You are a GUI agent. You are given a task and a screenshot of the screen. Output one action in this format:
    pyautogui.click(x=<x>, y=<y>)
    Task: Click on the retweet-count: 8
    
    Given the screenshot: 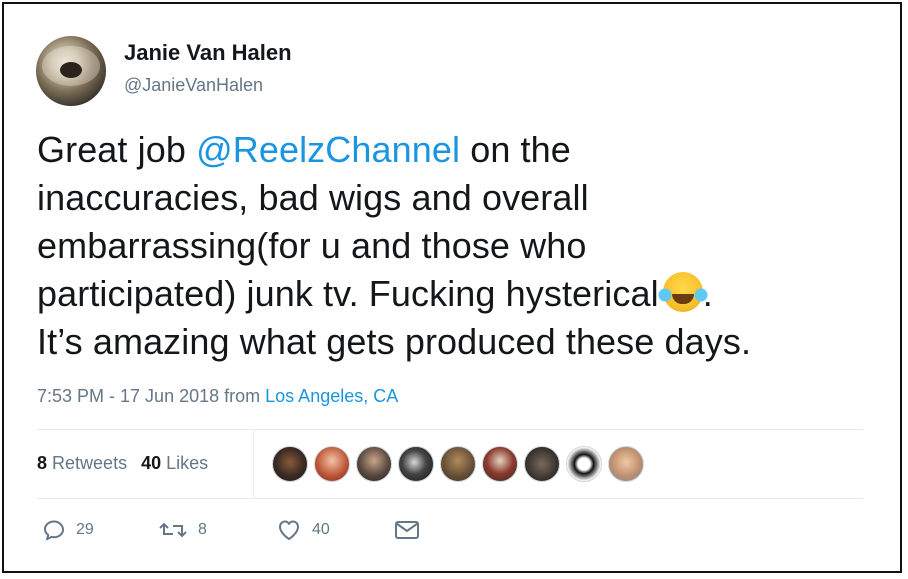 What is the action you would take?
    pyautogui.click(x=202, y=529)
    